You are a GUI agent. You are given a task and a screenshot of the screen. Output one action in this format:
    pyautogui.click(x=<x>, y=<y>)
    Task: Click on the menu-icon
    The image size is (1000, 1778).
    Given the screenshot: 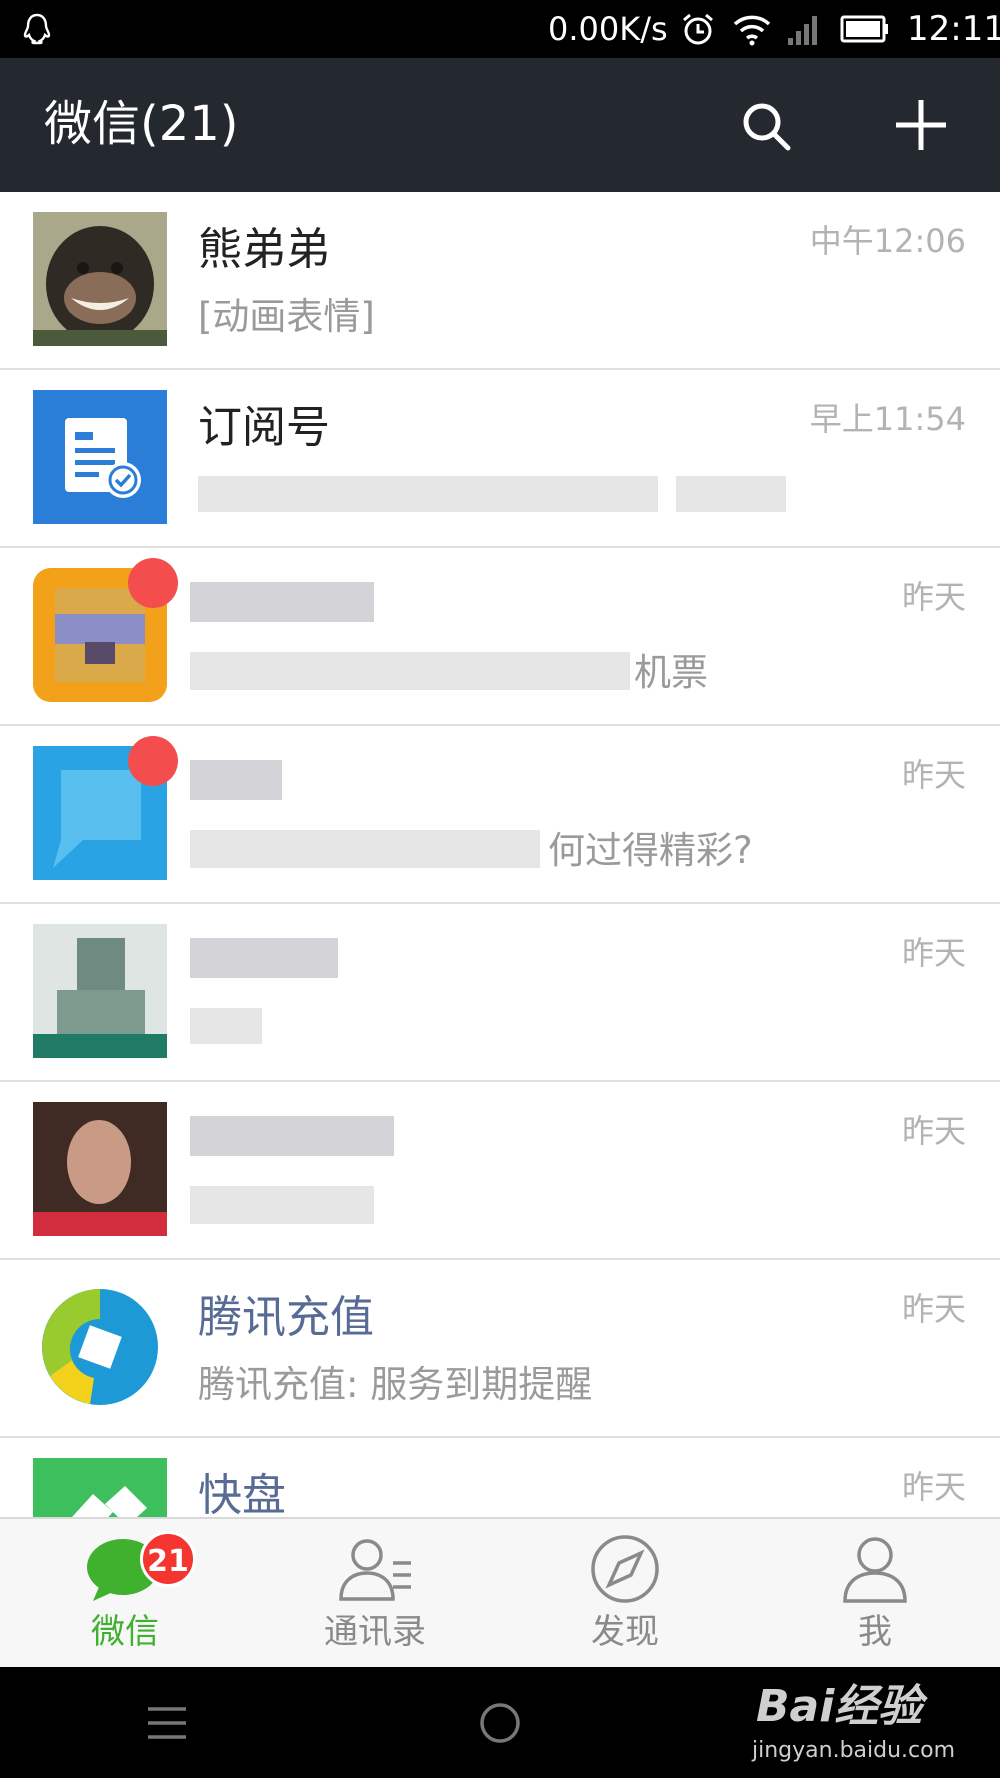 What is the action you would take?
    pyautogui.click(x=167, y=1723)
    